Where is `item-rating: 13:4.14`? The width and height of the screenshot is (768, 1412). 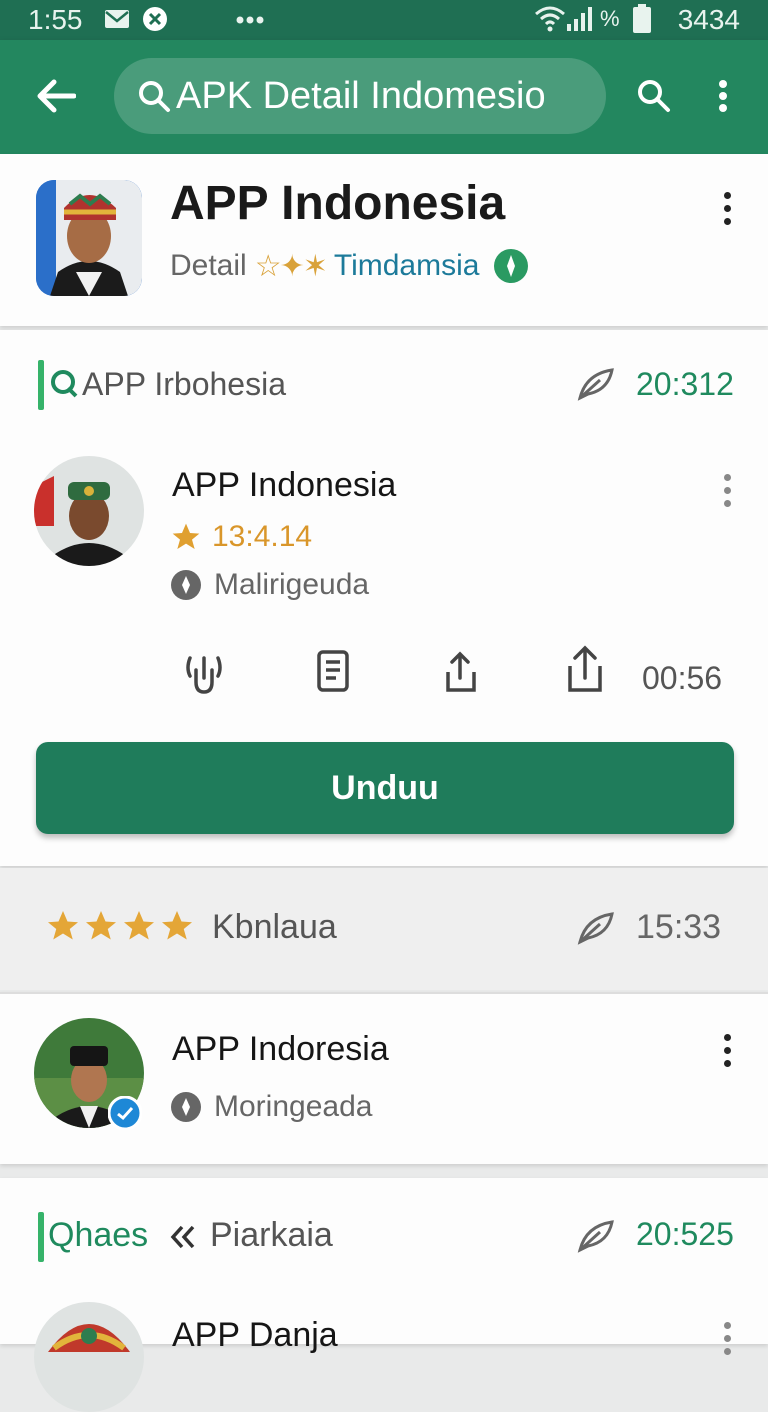 item-rating: 13:4.14 is located at coordinates (241, 537).